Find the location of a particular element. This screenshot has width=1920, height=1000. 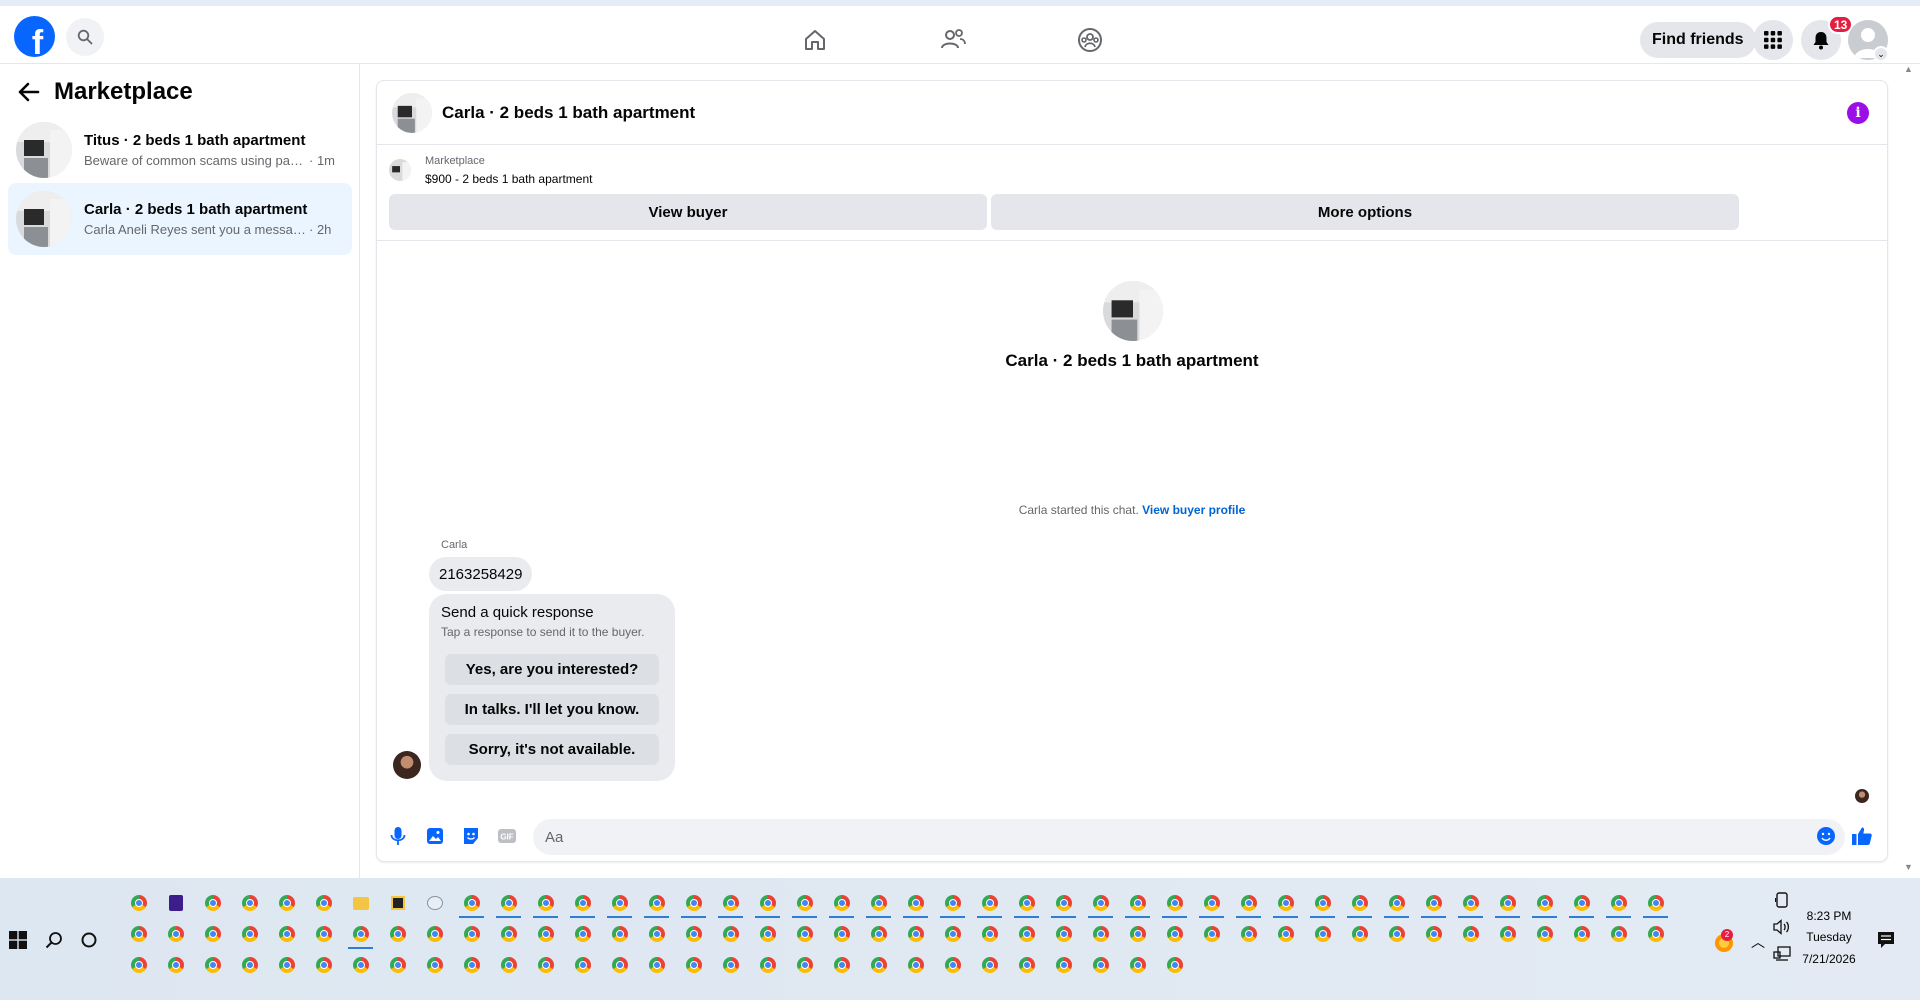

sender-avatar is located at coordinates (407, 765).